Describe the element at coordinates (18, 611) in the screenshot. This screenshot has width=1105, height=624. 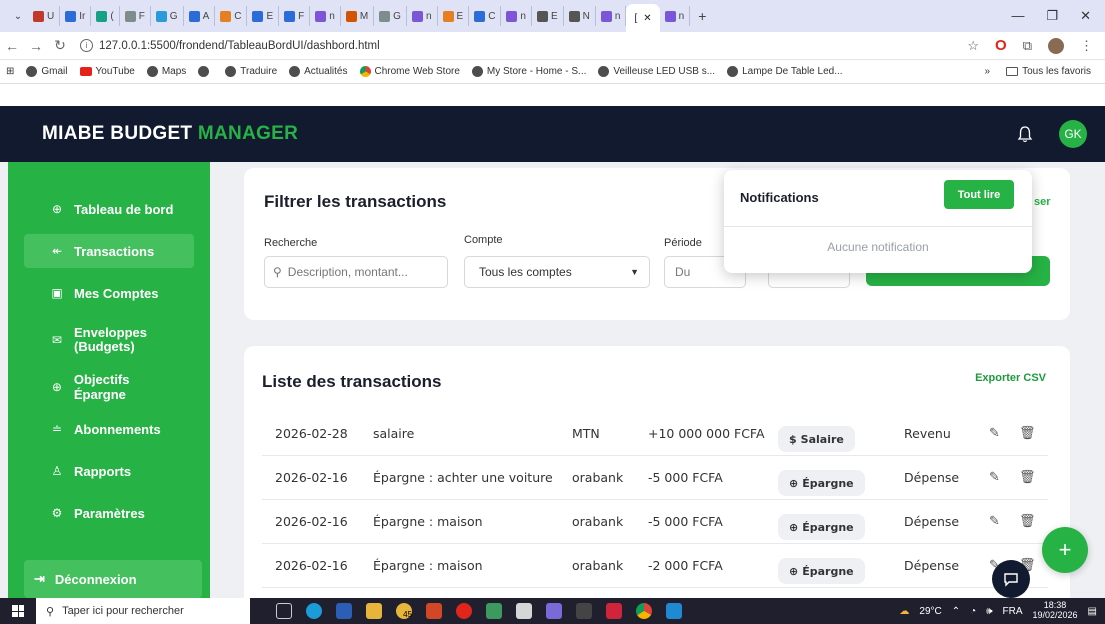
I see `start-button` at that location.